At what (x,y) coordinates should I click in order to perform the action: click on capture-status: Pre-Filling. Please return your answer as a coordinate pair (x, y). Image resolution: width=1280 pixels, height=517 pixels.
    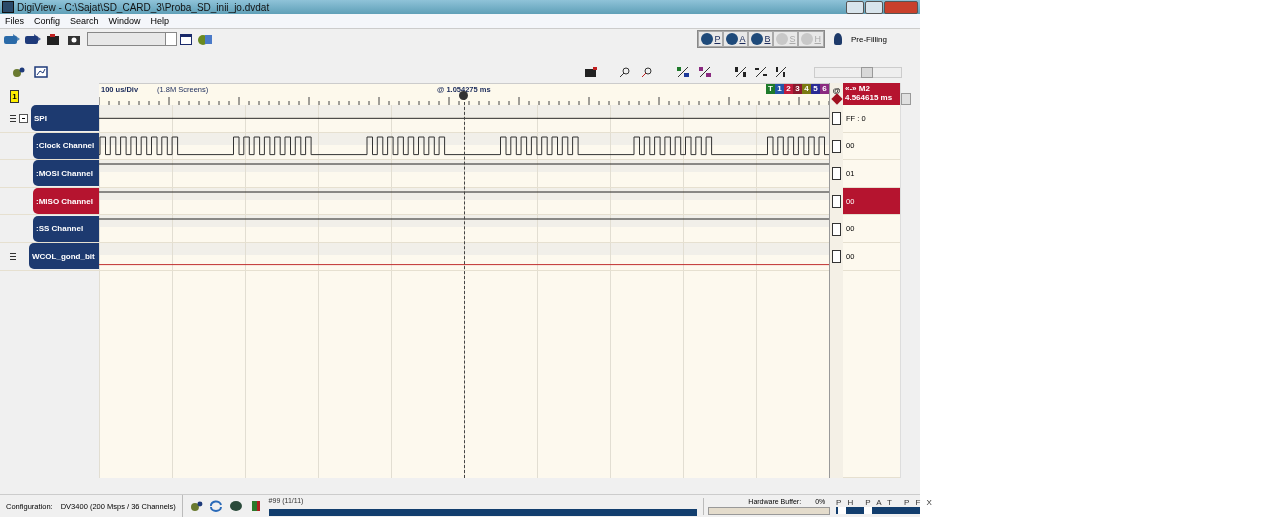
    Looking at the image, I should click on (869, 39).